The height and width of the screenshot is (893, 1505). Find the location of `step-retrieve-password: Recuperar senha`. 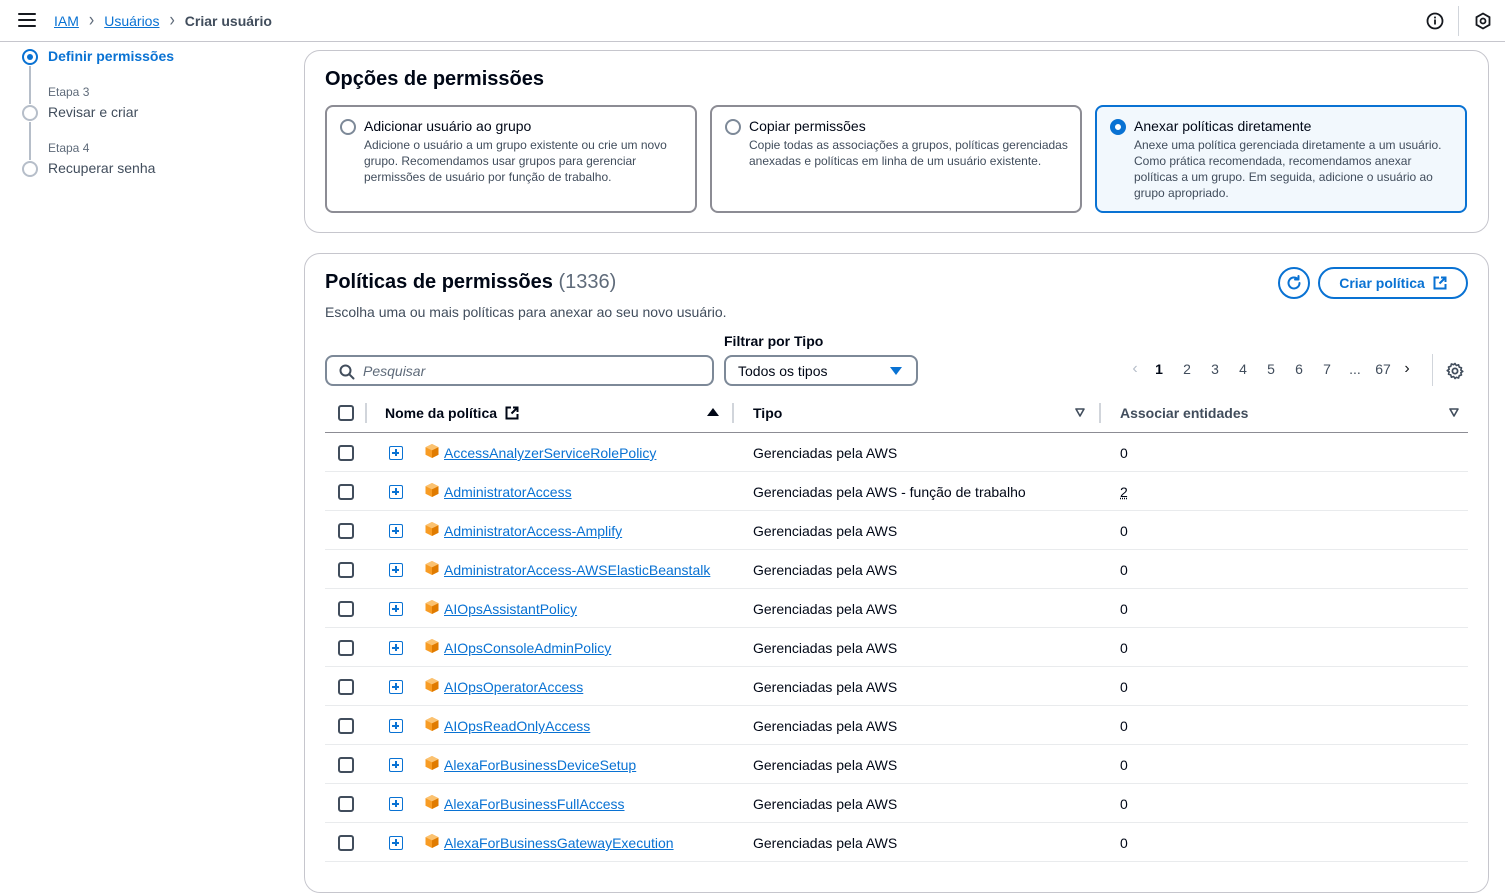

step-retrieve-password: Recuperar senha is located at coordinates (101, 168).